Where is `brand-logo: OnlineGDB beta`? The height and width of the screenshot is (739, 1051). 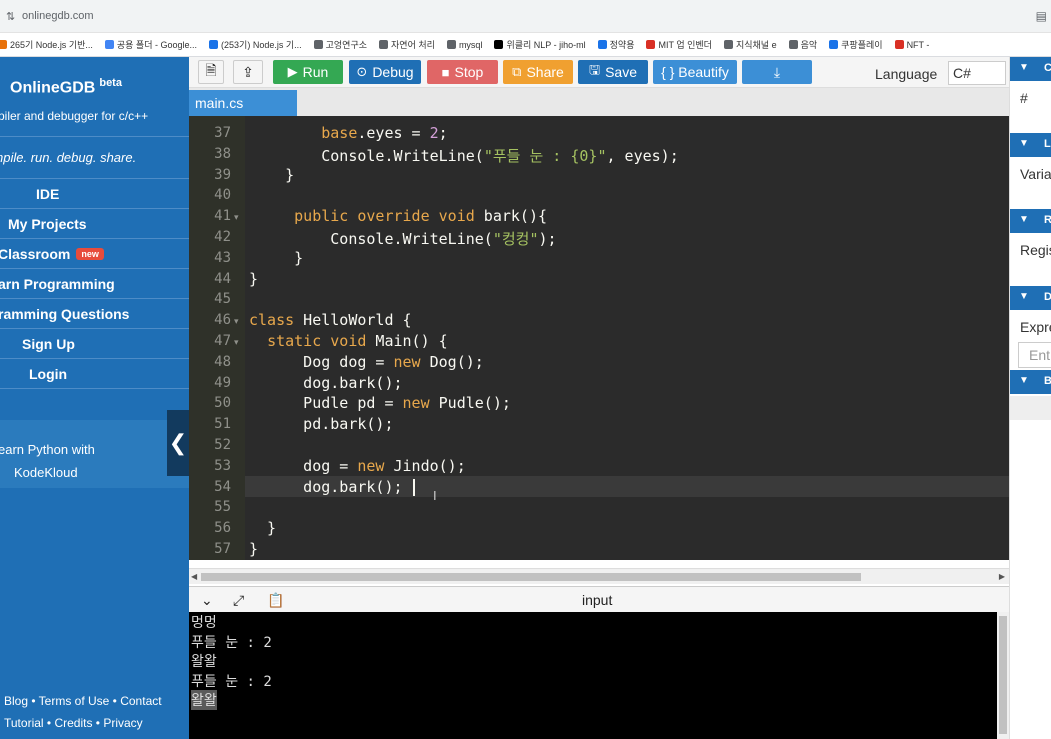 brand-logo: OnlineGDB beta is located at coordinates (66, 87).